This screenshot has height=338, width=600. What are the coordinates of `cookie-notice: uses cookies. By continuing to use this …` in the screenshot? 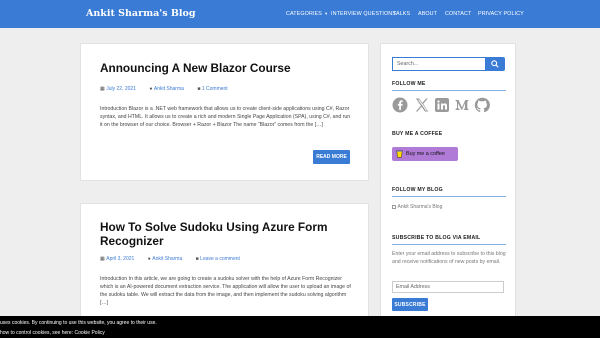 It's located at (78, 323).